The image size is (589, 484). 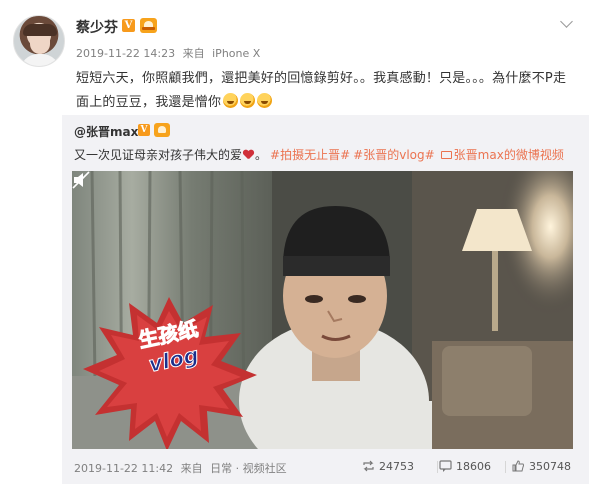 What do you see at coordinates (445, 466) in the screenshot?
I see `comment-icon` at bounding box center [445, 466].